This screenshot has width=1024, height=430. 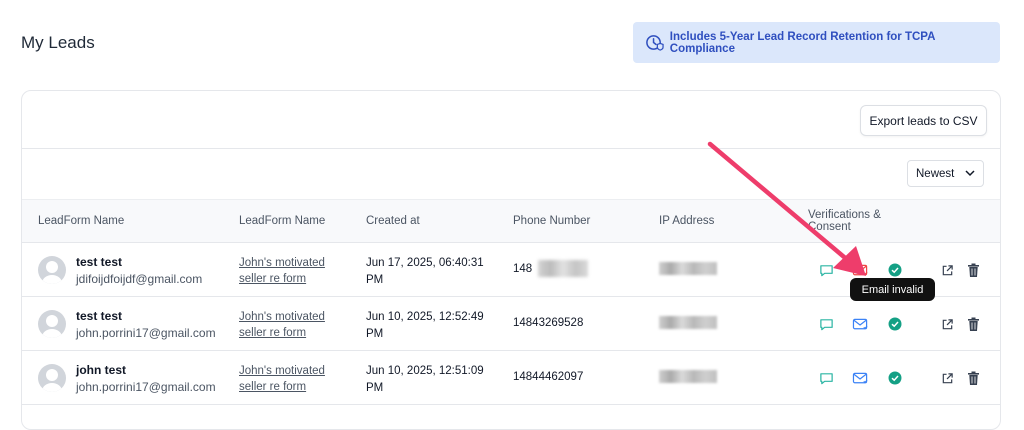 What do you see at coordinates (425, 325) in the screenshot?
I see `created-at: Jun 10, 2025, 12:52:49 PM` at bounding box center [425, 325].